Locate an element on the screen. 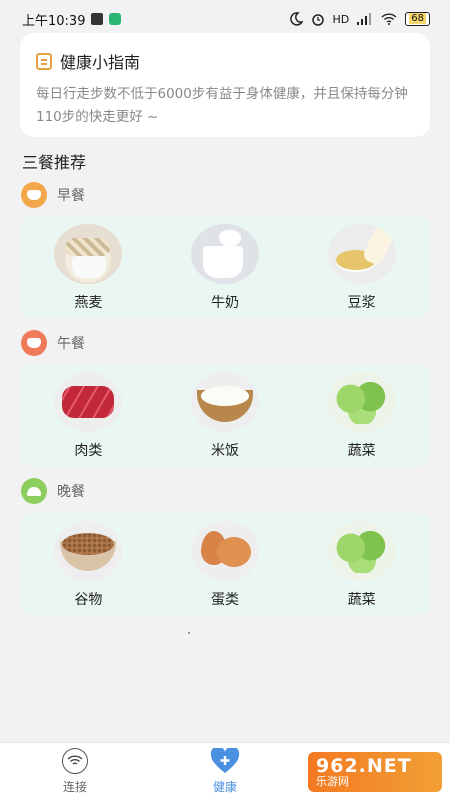  food-label: 牛奶 is located at coordinates (224, 303).